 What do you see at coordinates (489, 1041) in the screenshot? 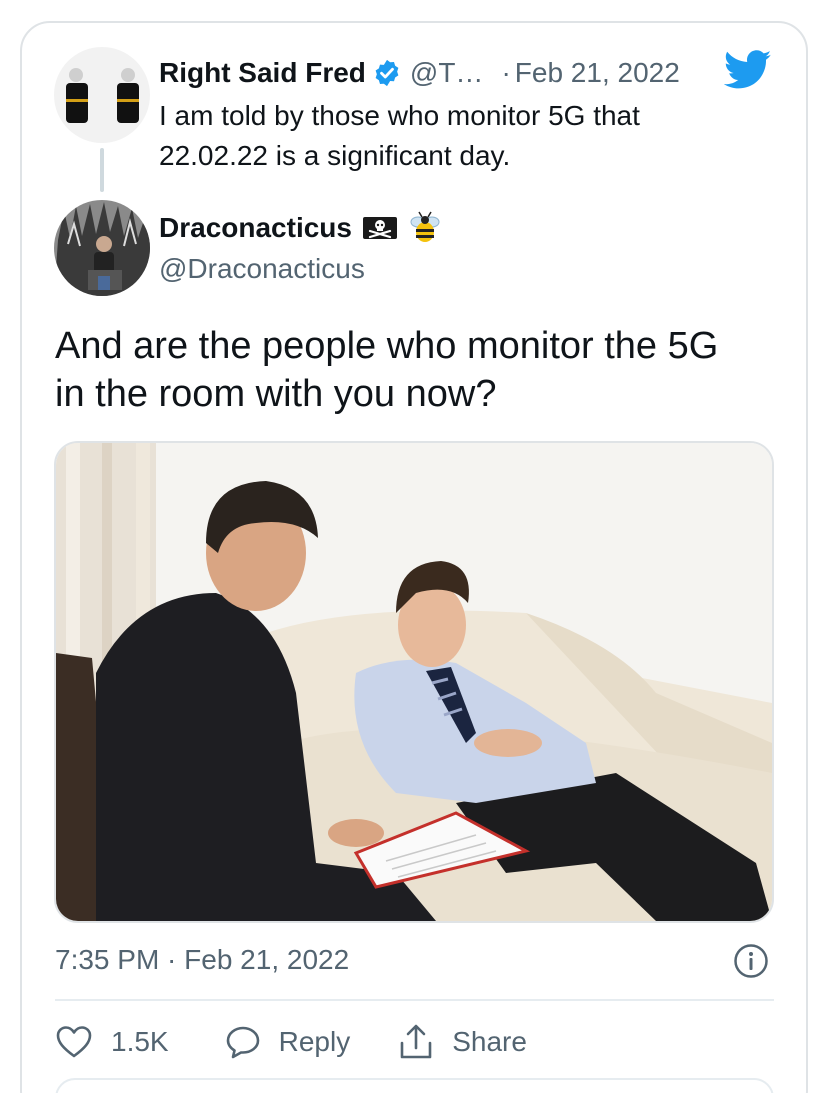
I see `share-label: Share` at bounding box center [489, 1041].